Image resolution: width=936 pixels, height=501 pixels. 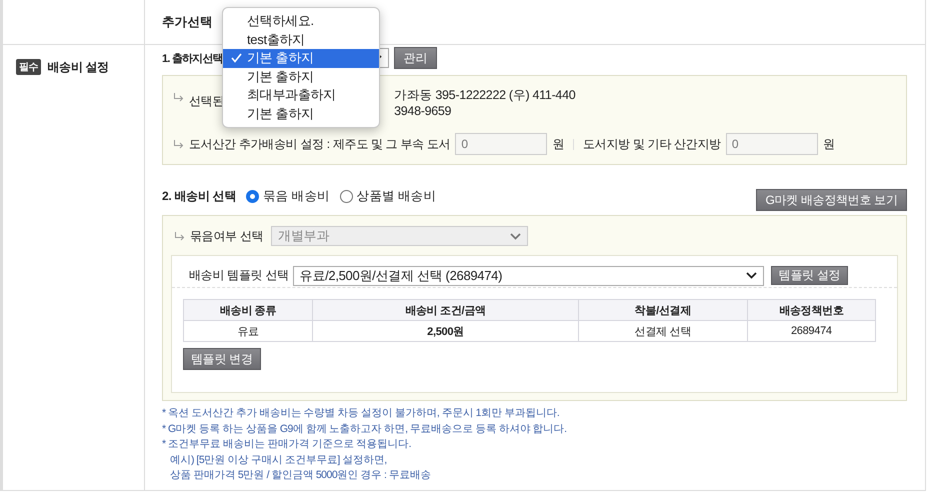 What do you see at coordinates (663, 310) in the screenshot?
I see `column-header: 착불/선결제` at bounding box center [663, 310].